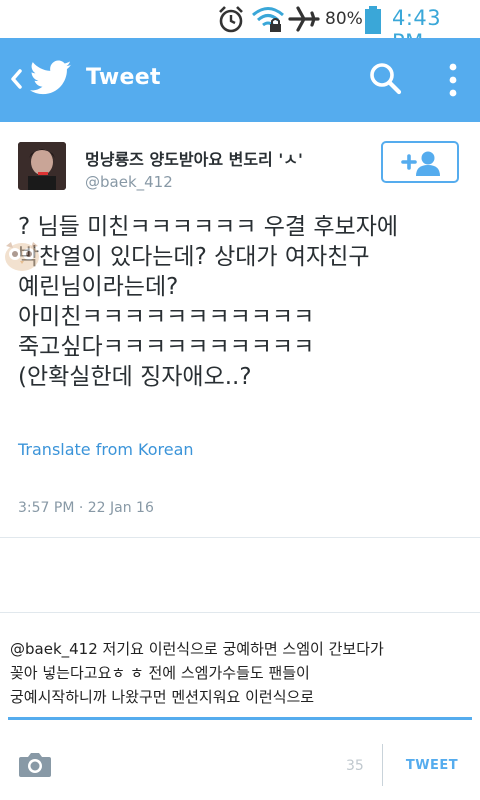 The height and width of the screenshot is (800, 480). What do you see at coordinates (432, 765) in the screenshot?
I see `tweet-button: TWEET` at bounding box center [432, 765].